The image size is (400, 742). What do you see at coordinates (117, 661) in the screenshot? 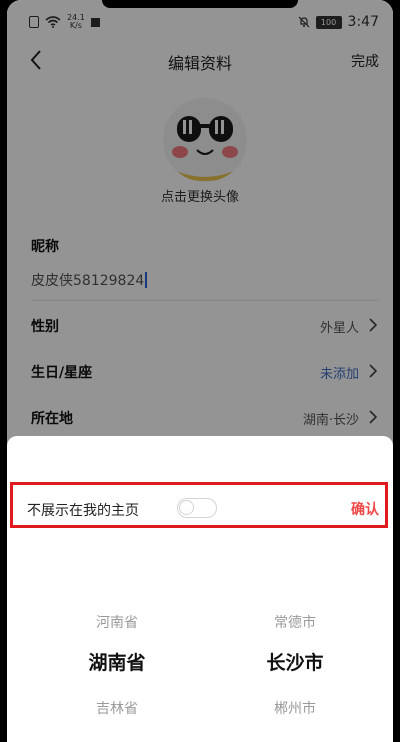
I see `province-option-selected: 湖南省` at bounding box center [117, 661].